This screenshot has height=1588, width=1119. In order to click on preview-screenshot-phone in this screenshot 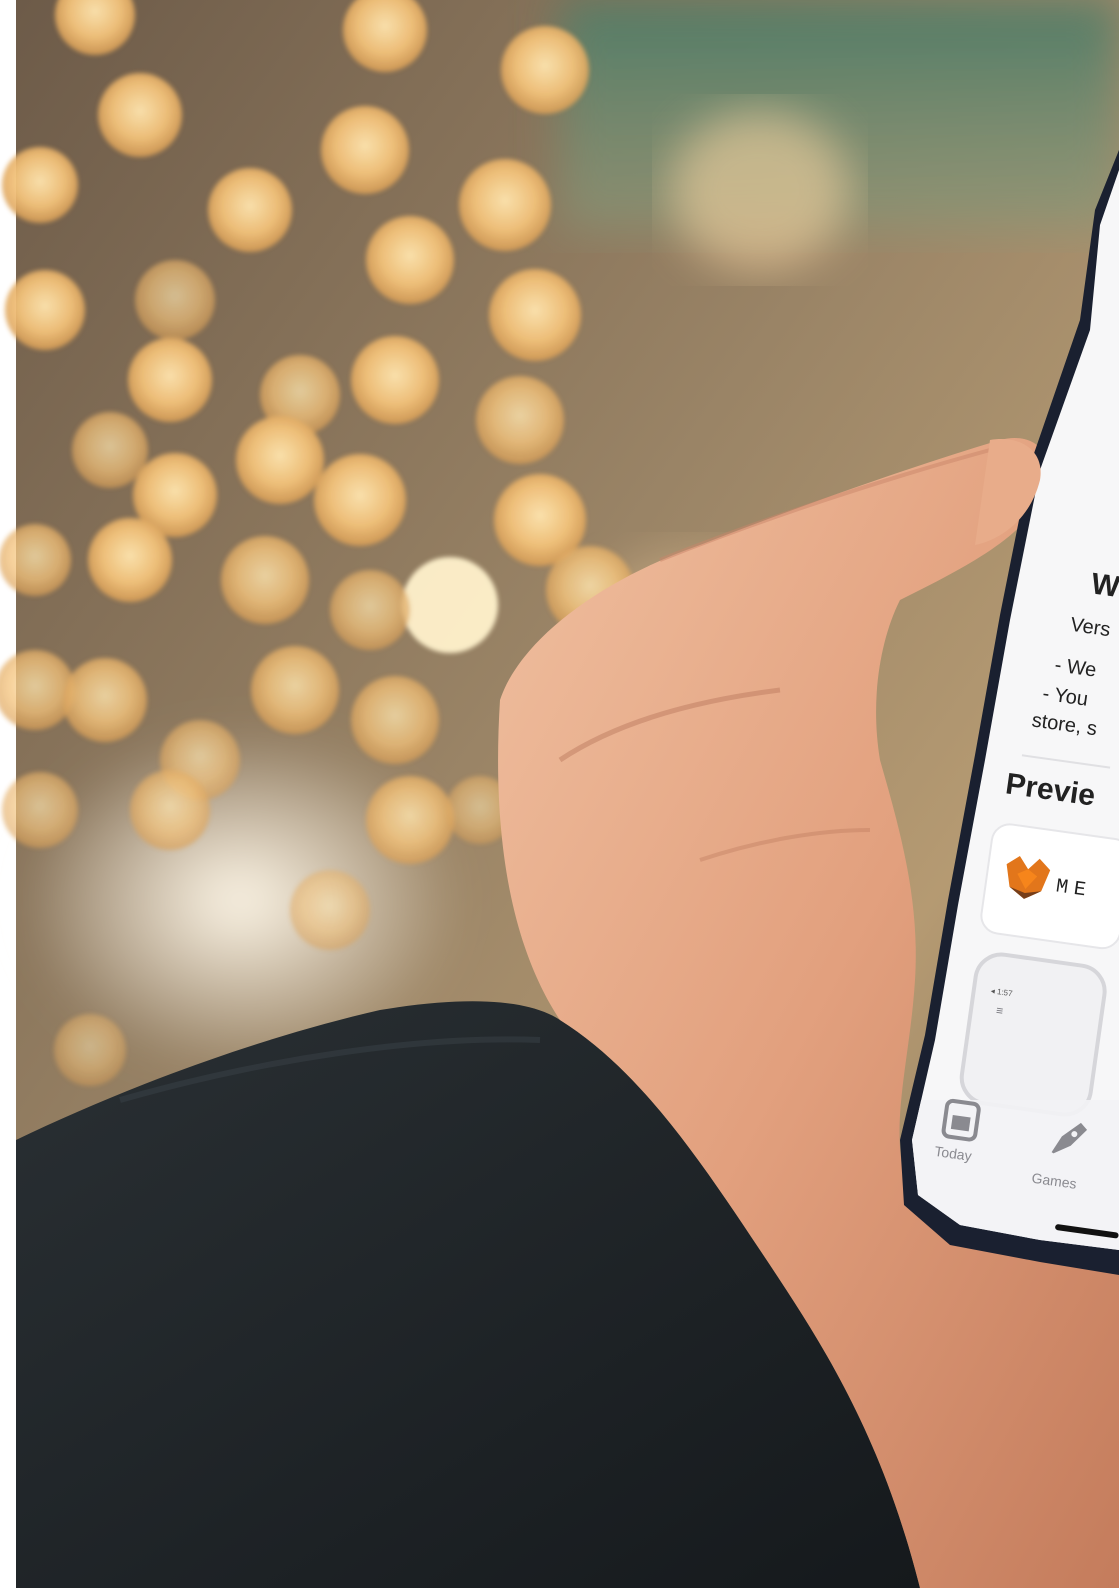, I will do `click(1033, 1034)`.